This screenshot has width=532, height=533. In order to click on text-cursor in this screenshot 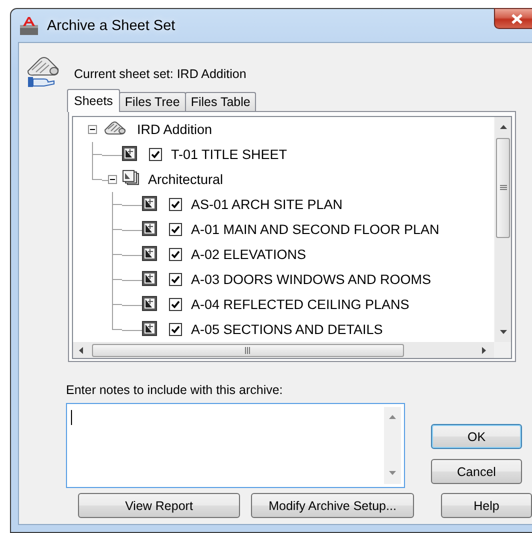, I will do `click(71, 417)`.